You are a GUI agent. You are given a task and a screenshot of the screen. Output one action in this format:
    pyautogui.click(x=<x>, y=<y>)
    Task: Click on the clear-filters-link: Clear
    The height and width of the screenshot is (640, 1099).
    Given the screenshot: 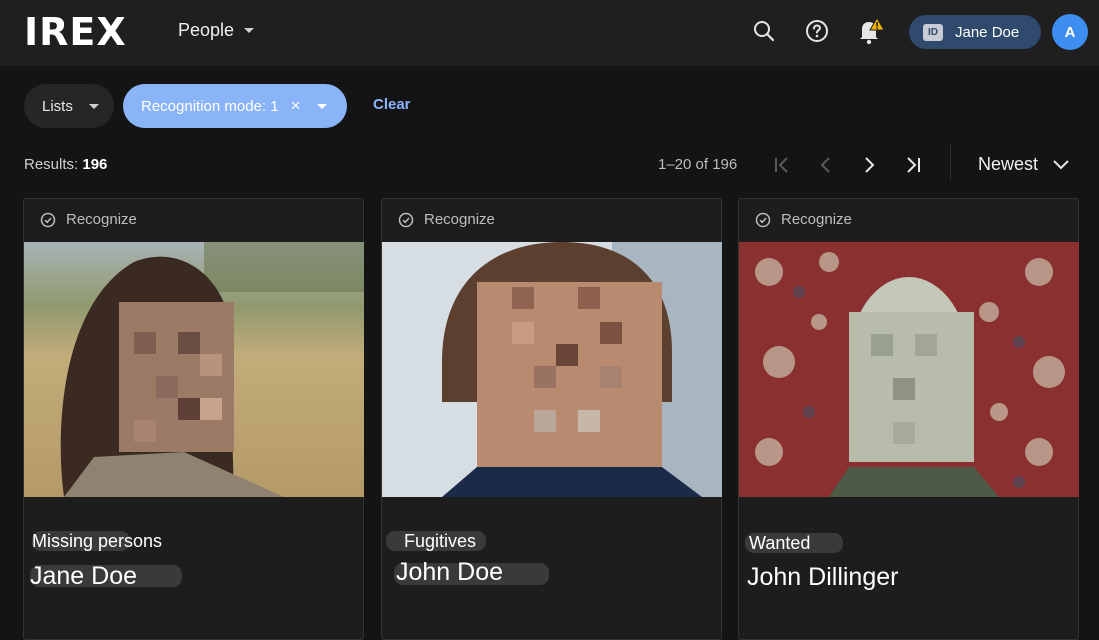 What is the action you would take?
    pyautogui.click(x=392, y=104)
    